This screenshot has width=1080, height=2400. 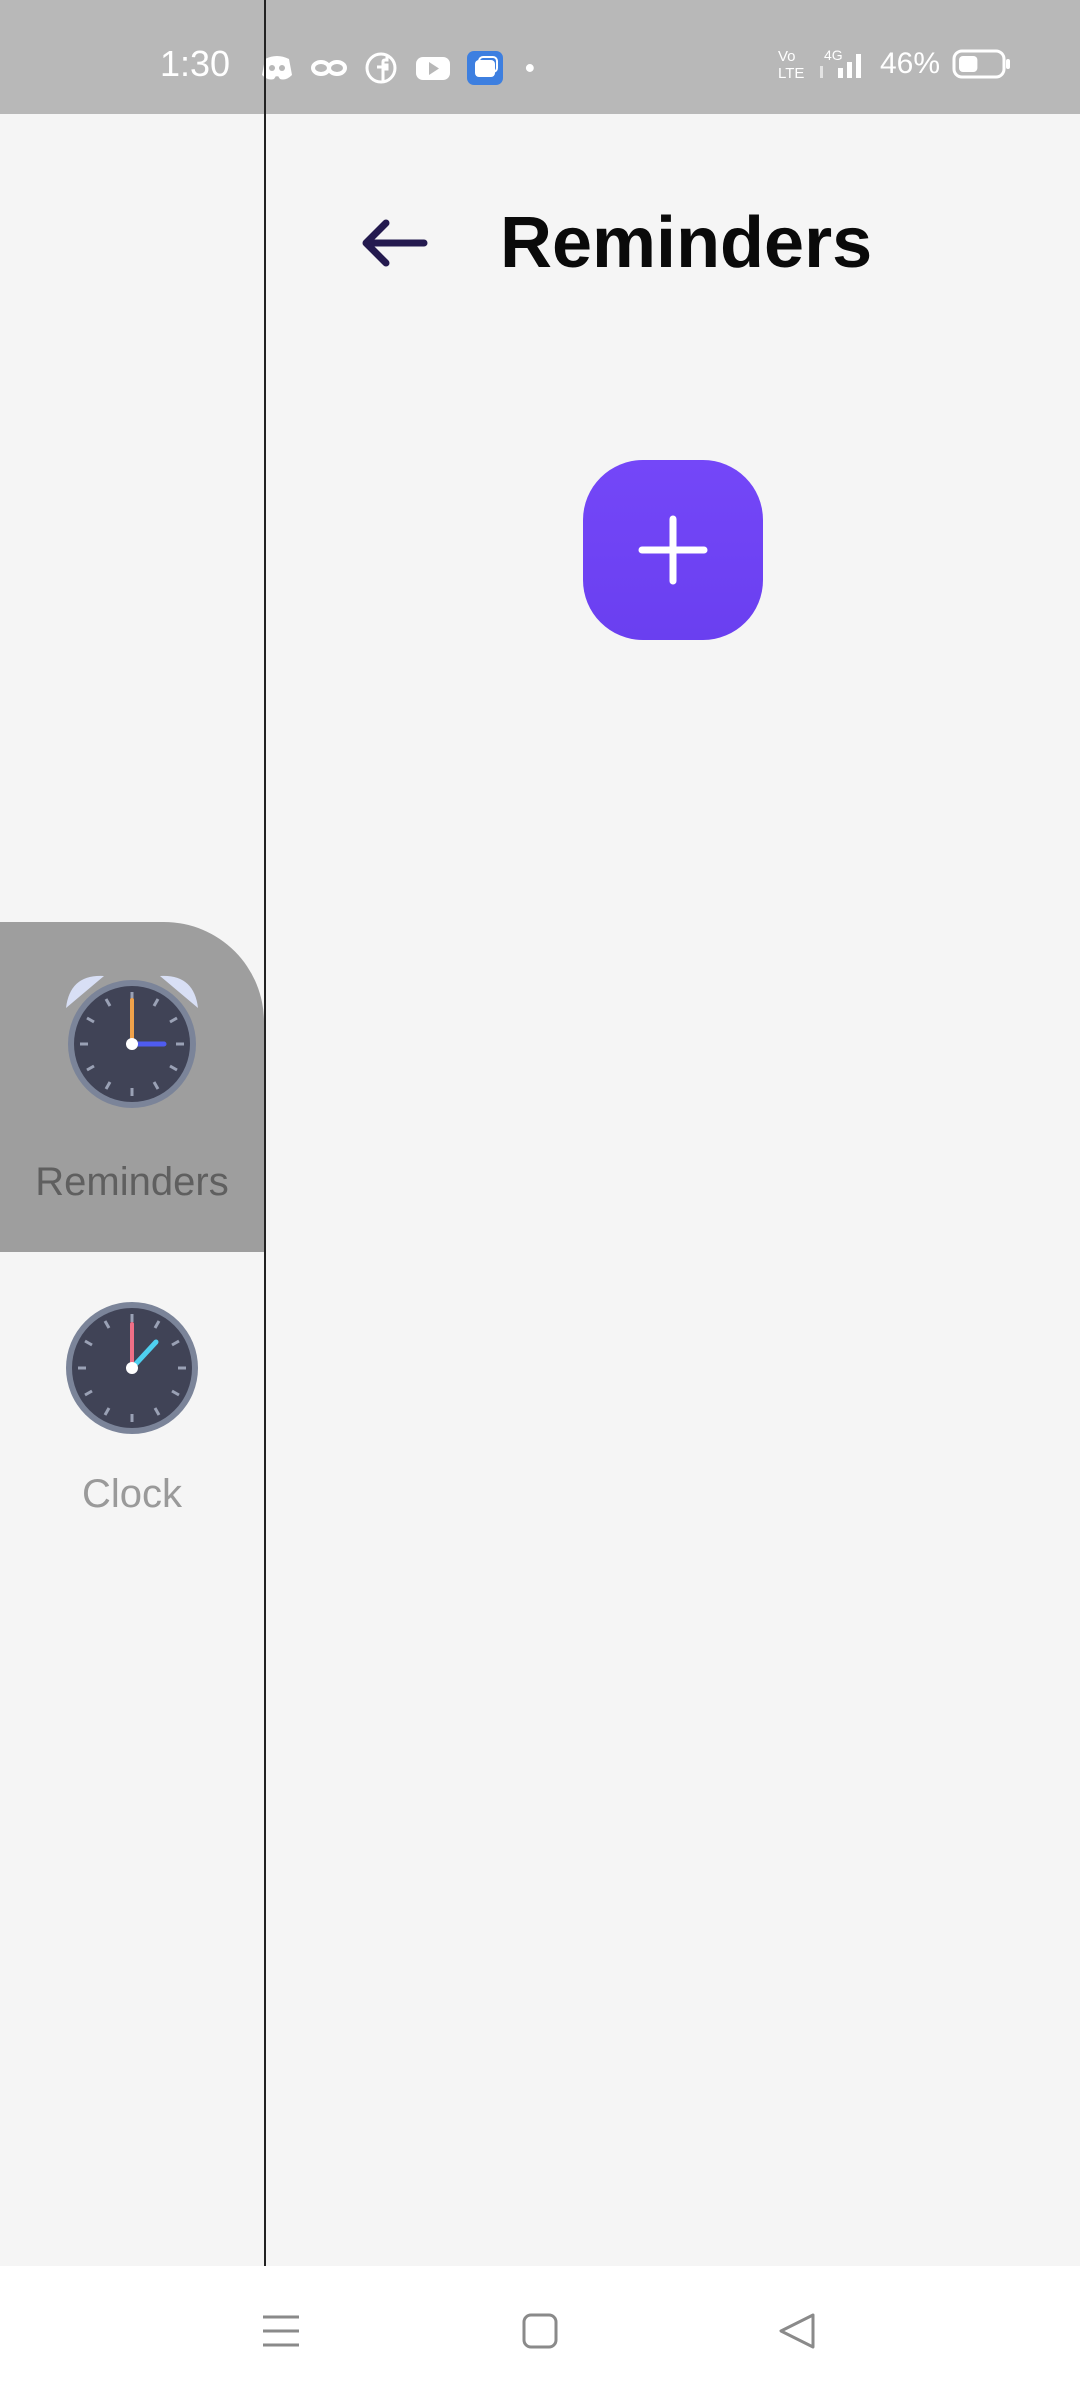 I want to click on sidebar-item-reminders: Reminders, so click(x=132, y=1087).